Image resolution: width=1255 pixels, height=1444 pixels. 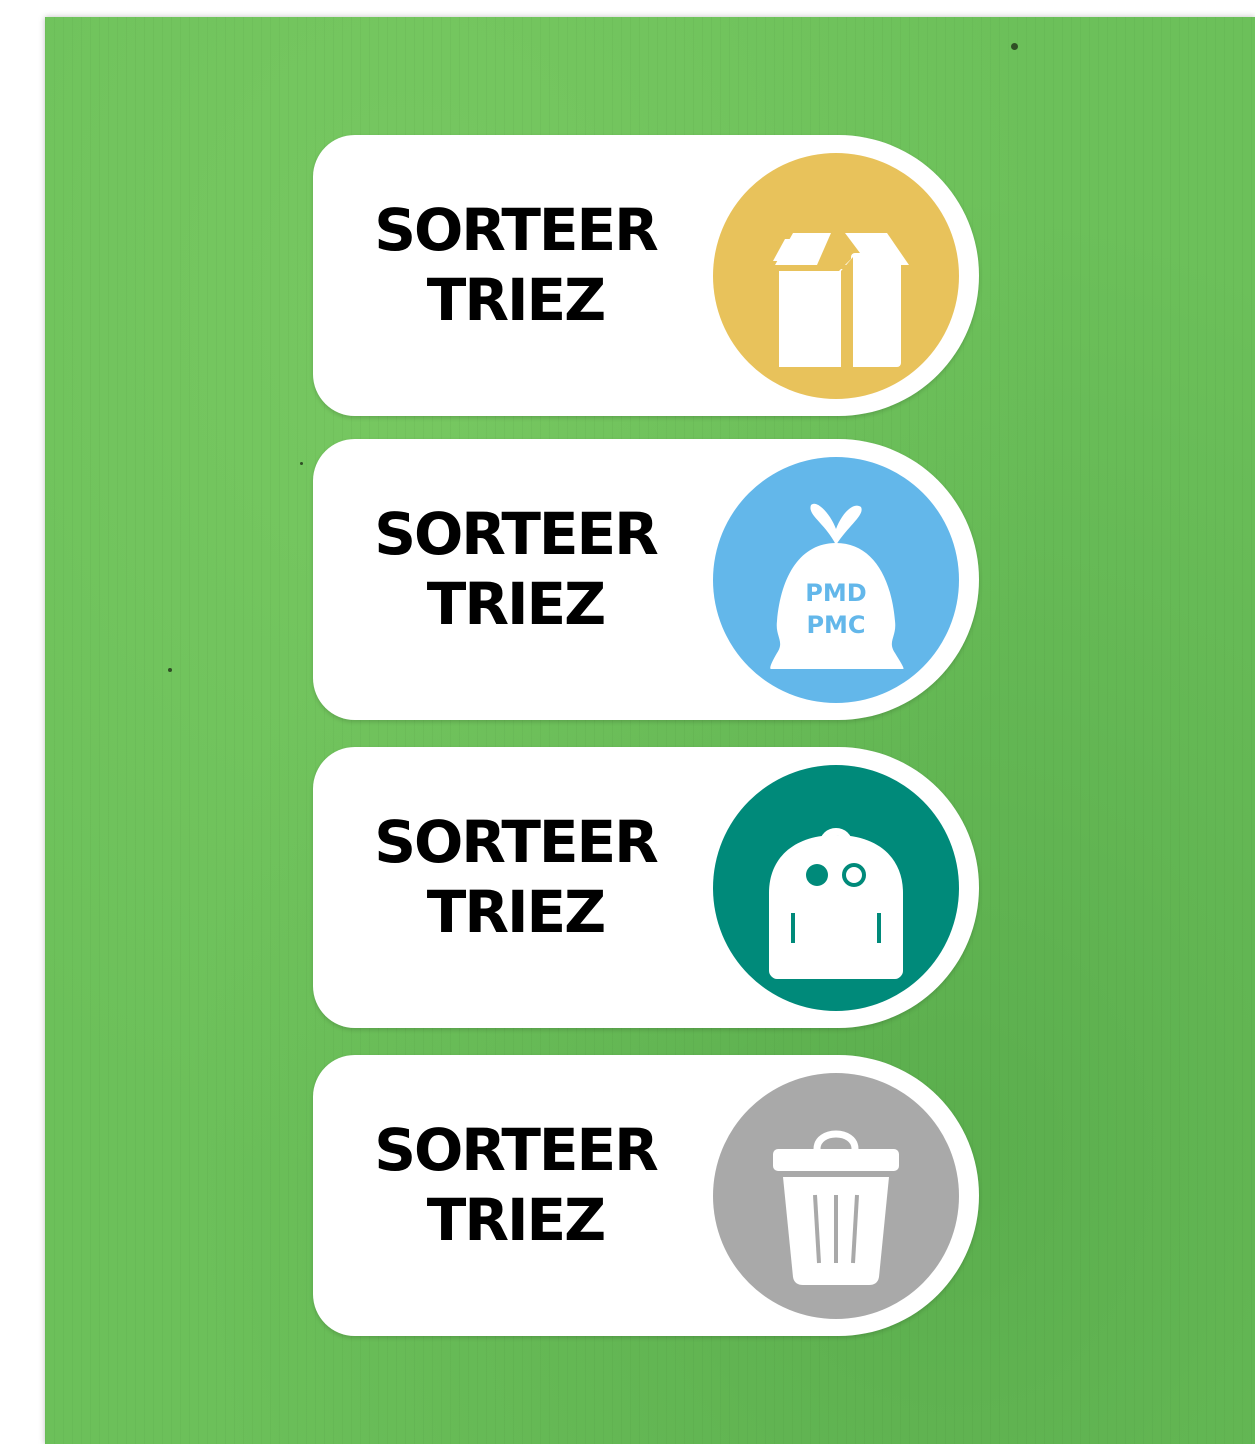 I want to click on pmd-bag-icon: PMD PMC, so click(x=836, y=580).